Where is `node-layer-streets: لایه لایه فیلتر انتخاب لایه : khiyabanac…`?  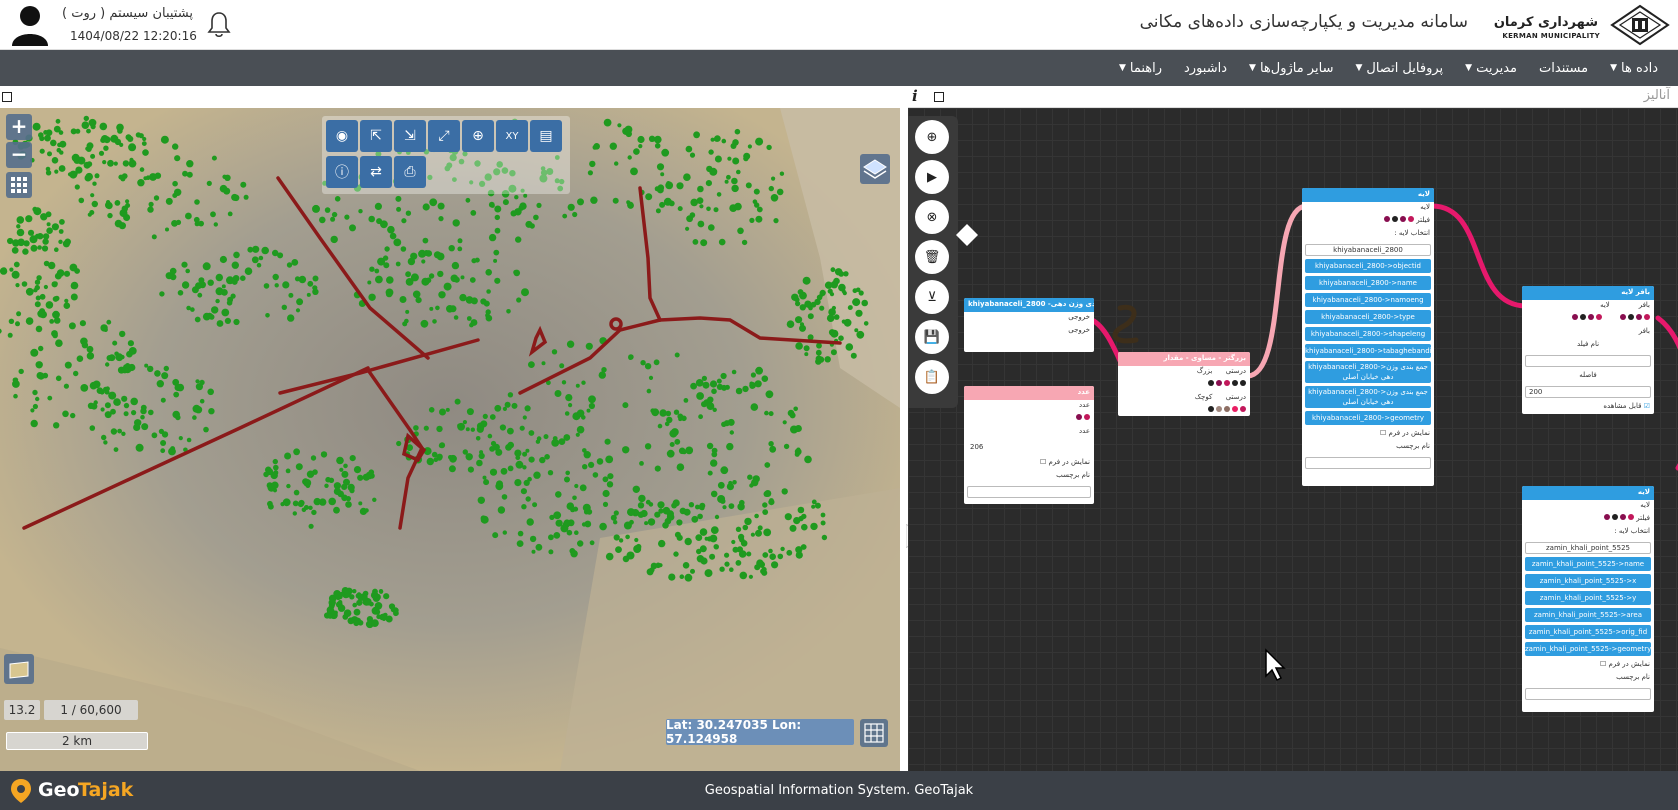
node-layer-streets: لایه لایه فیلتر انتخاب لایه : khiyabanac… is located at coordinates (1368, 337).